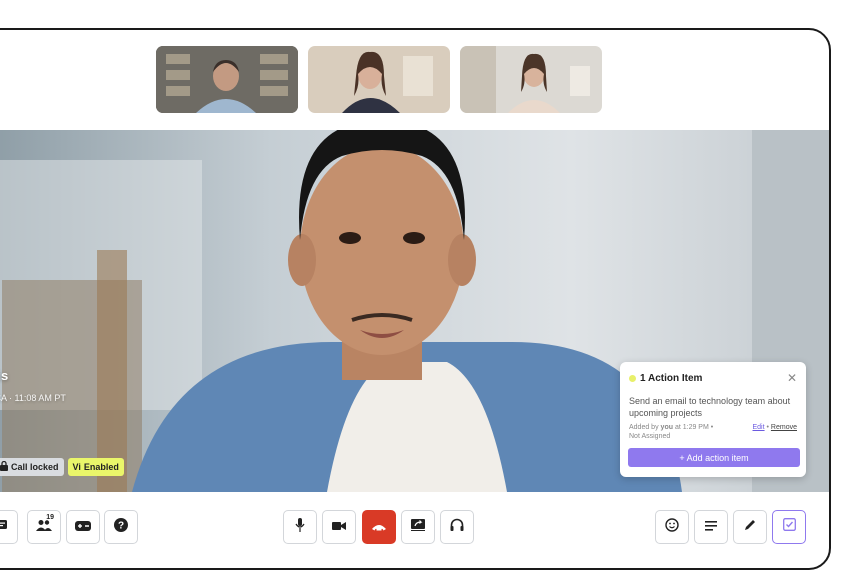 The width and height of the screenshot is (843, 585). I want to click on action-items-header: 1 Action Item ✕, so click(713, 373).